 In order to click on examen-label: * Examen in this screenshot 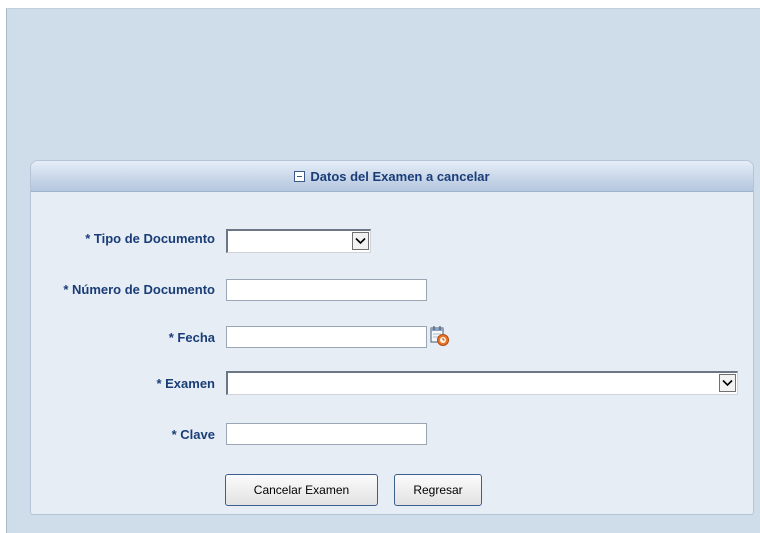, I will do `click(185, 383)`.